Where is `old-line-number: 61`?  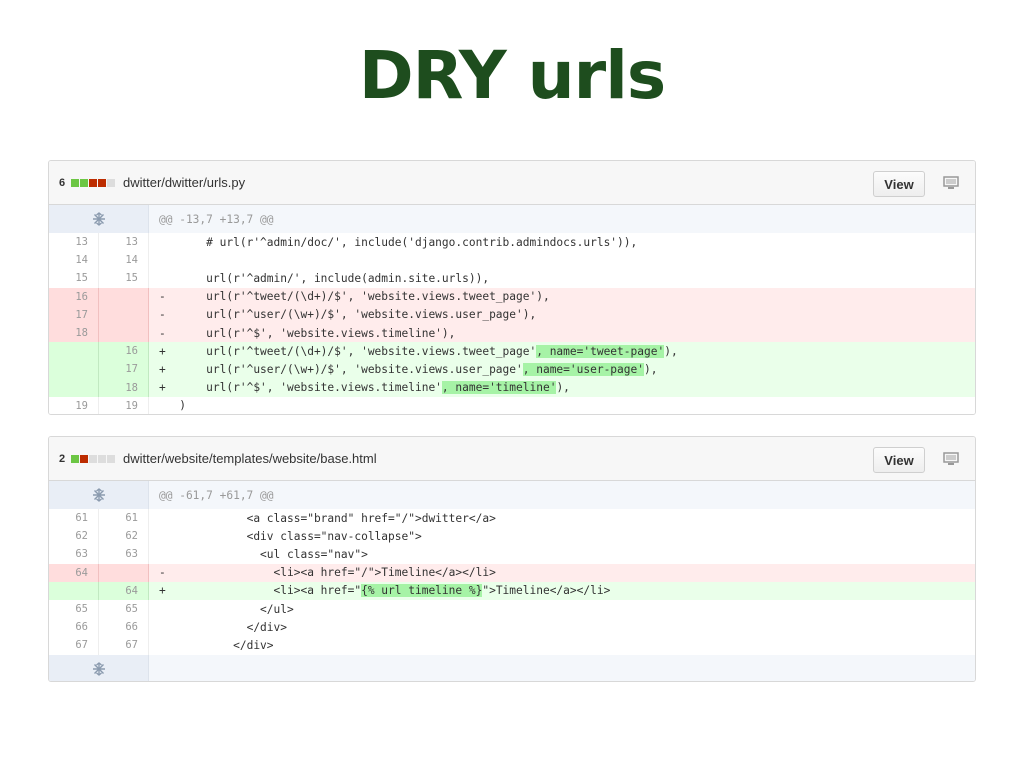 old-line-number: 61 is located at coordinates (74, 518).